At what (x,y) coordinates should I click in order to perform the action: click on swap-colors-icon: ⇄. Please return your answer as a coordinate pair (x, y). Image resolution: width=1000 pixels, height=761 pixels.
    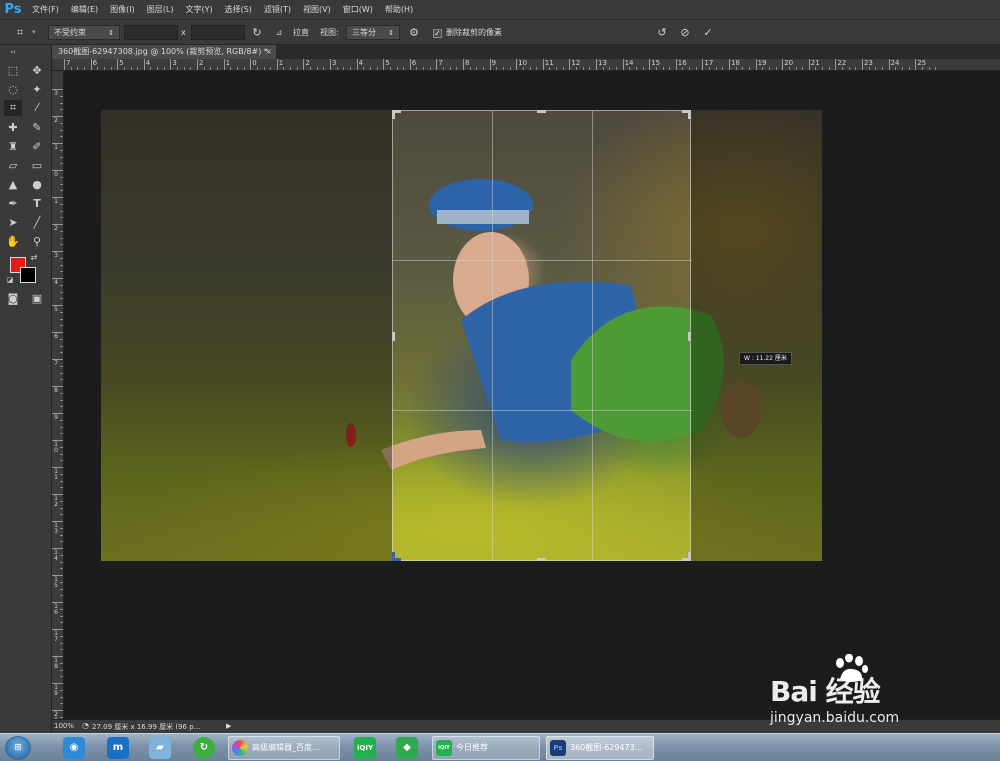
    Looking at the image, I should click on (34, 258).